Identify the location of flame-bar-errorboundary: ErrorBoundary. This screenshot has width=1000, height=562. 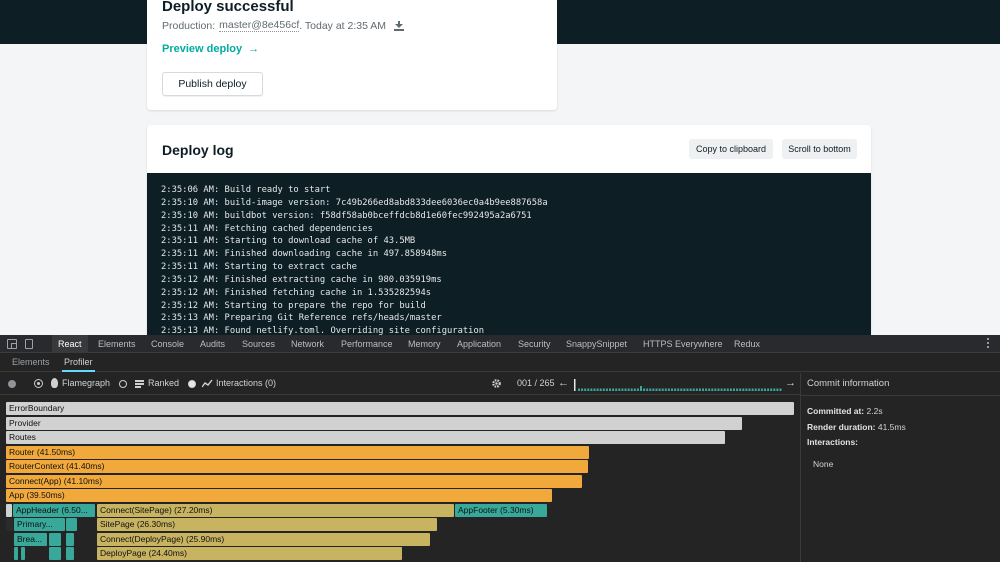
(400, 408).